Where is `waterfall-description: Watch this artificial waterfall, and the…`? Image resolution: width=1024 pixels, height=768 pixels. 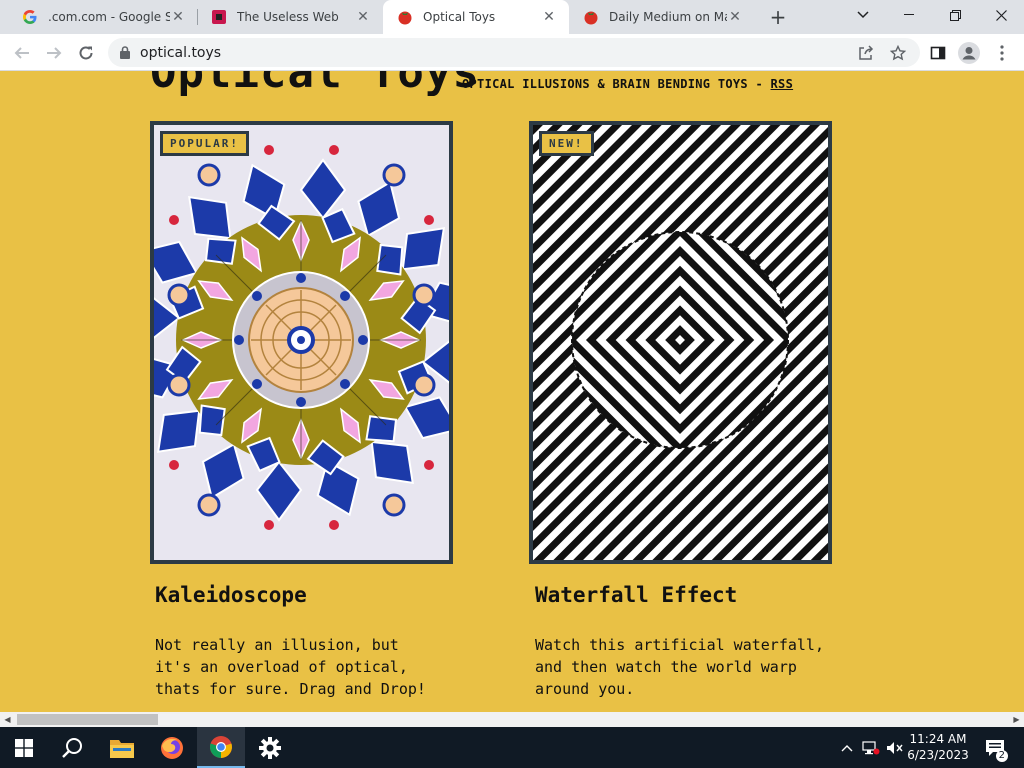 waterfall-description: Watch this artificial waterfall, and the… is located at coordinates (679, 667).